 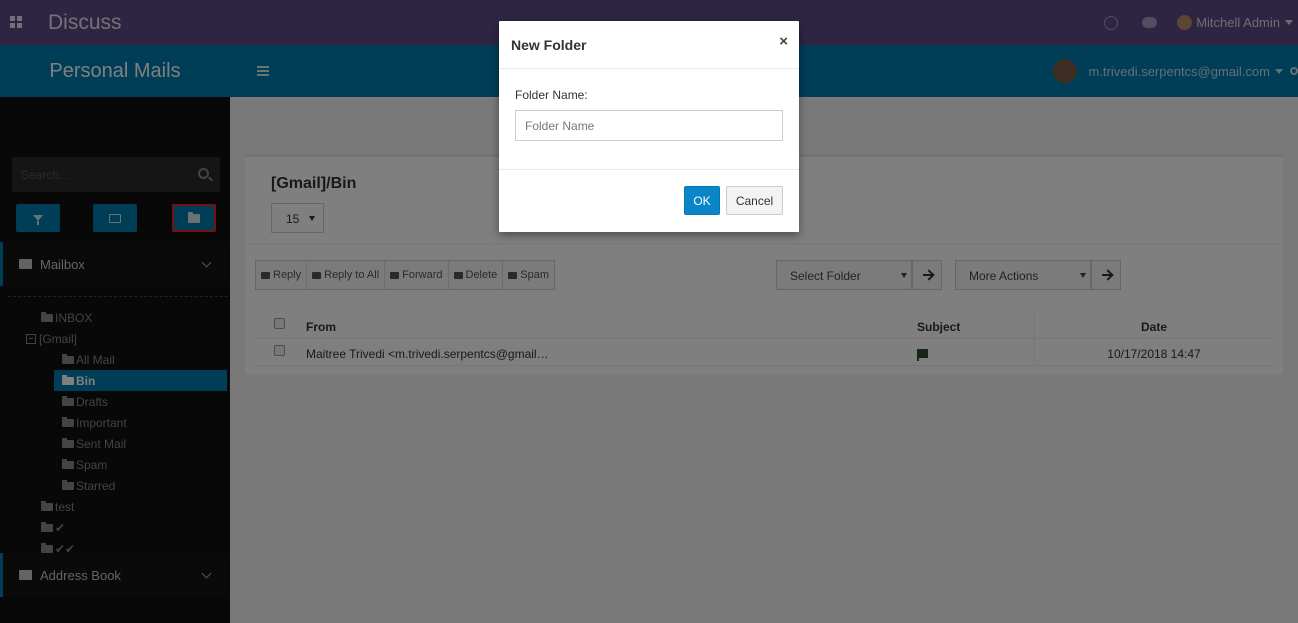 What do you see at coordinates (754, 200) in the screenshot?
I see `cancel-button: Cancel` at bounding box center [754, 200].